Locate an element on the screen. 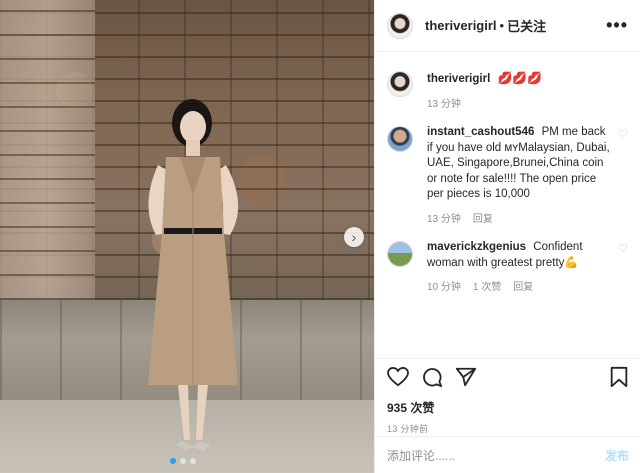 This screenshot has width=640, height=473. caption-time: 13 分钟 is located at coordinates (444, 104).